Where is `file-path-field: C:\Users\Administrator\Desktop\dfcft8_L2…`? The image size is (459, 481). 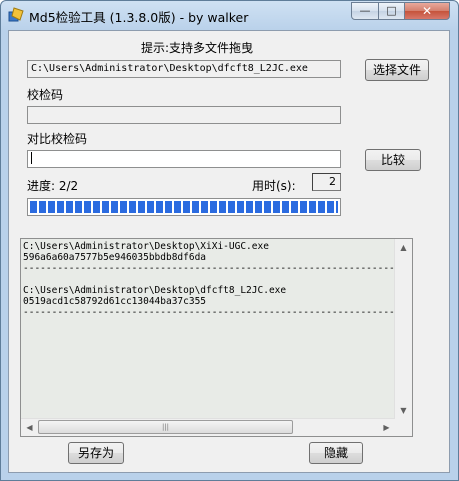 file-path-field: C:\Users\Administrator\Desktop\dfcft8_L2… is located at coordinates (184, 69).